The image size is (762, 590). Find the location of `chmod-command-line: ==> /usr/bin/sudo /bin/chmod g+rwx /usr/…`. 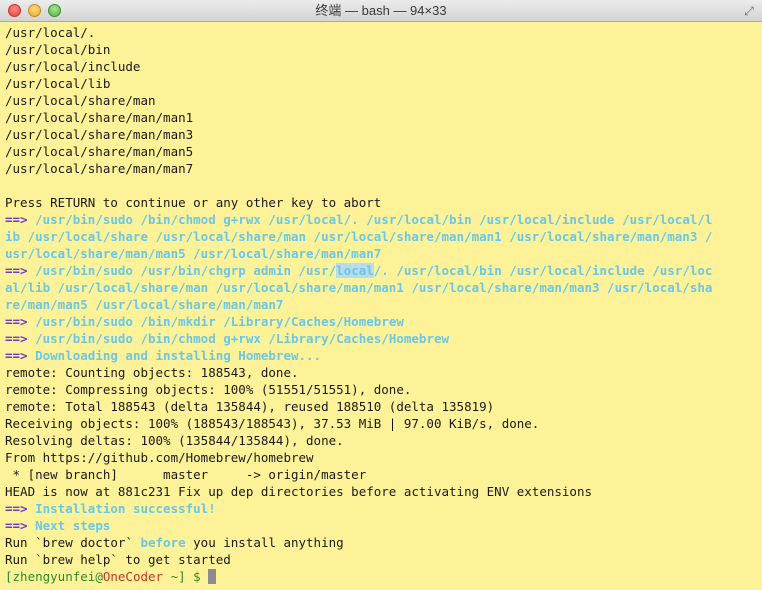

chmod-command-line: ==> /usr/bin/sudo /bin/chmod g+rwx /usr/… is located at coordinates (381, 219).